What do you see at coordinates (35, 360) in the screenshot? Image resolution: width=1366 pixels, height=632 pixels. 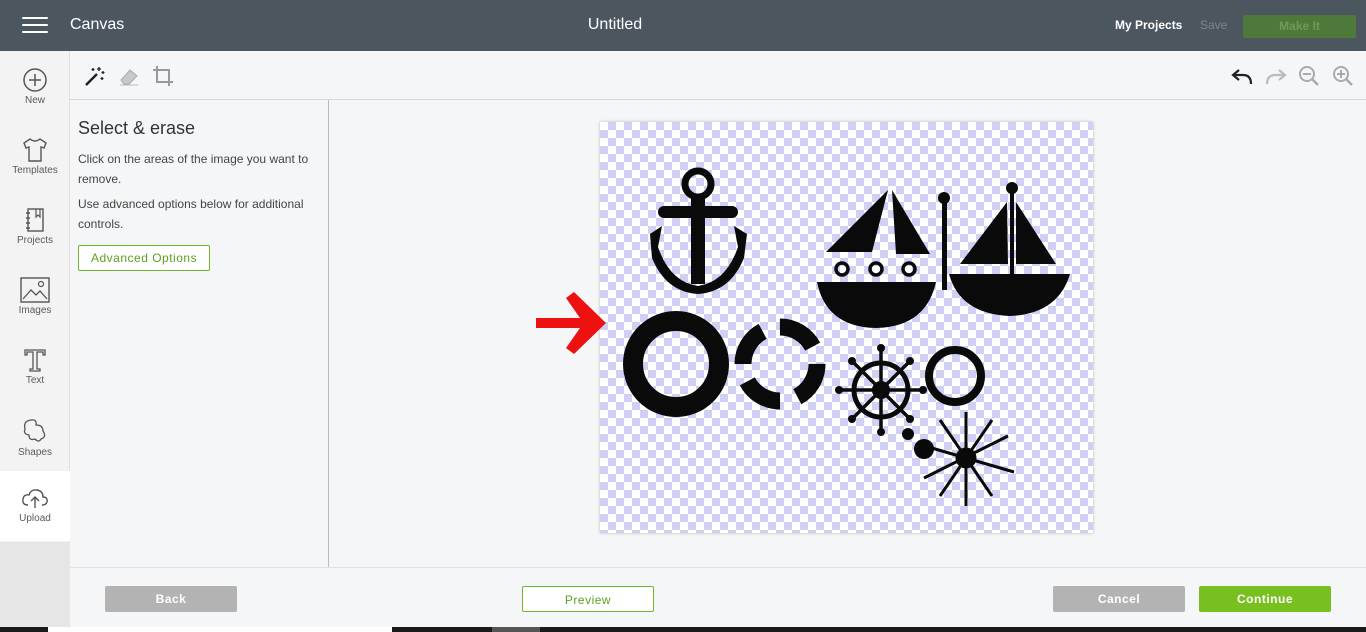 I see `text-icon` at bounding box center [35, 360].